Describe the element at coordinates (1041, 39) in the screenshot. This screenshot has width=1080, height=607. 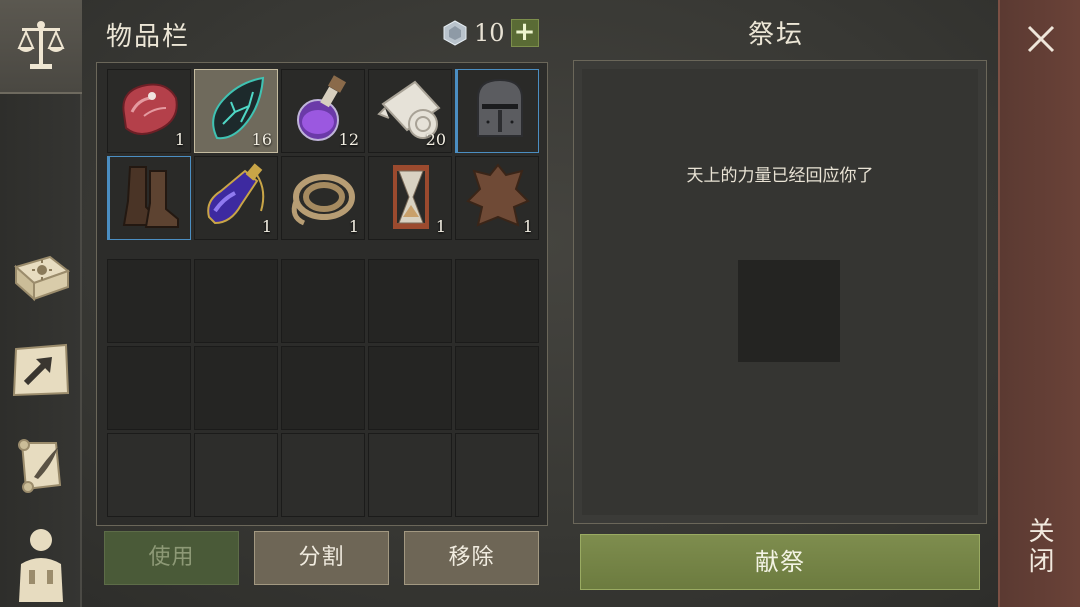
I see `close-icon` at that location.